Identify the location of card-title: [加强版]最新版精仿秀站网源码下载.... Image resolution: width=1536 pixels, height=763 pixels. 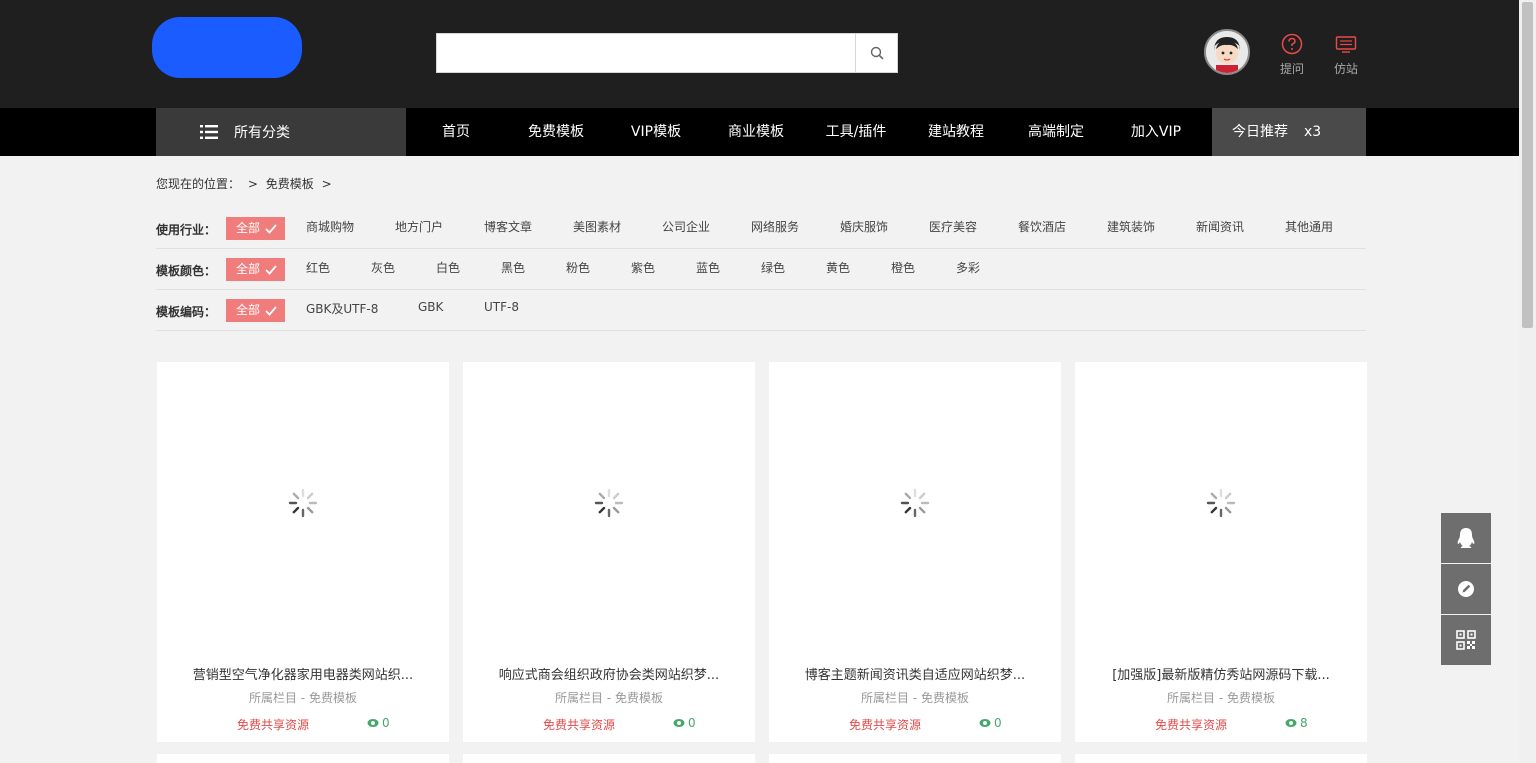
(1221, 673).